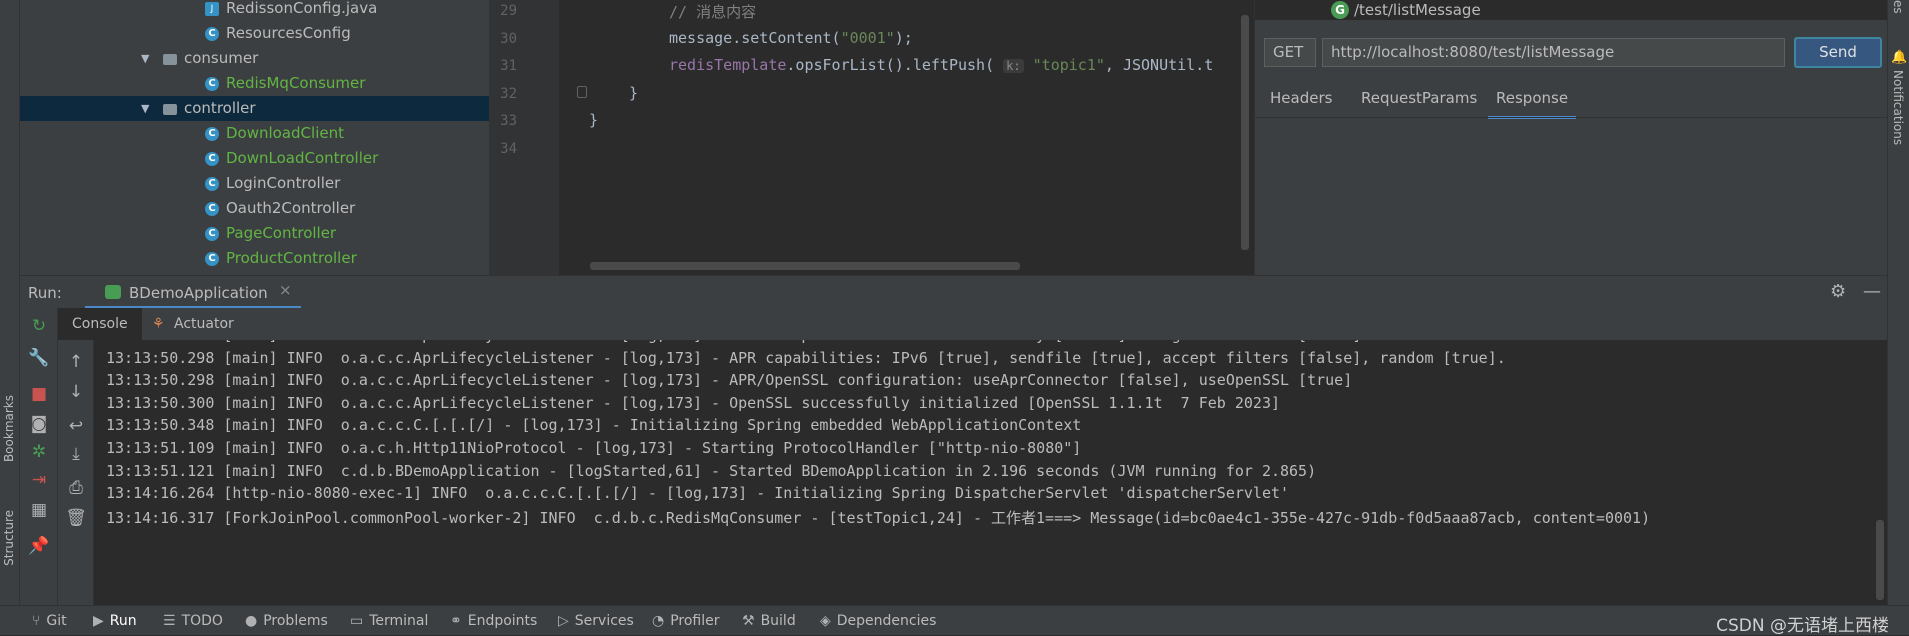 The image size is (1909, 636). What do you see at coordinates (778, 621) in the screenshot?
I see `toolwindow-label: Build` at bounding box center [778, 621].